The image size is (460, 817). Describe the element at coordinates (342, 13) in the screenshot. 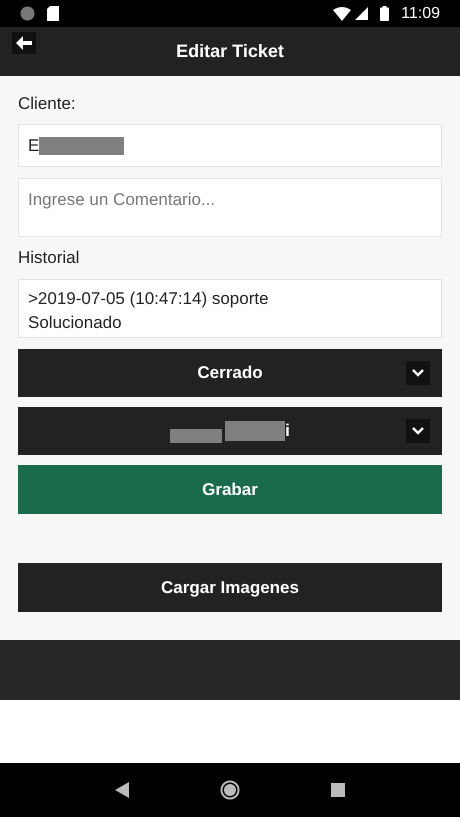

I see `wifi-icon` at that location.